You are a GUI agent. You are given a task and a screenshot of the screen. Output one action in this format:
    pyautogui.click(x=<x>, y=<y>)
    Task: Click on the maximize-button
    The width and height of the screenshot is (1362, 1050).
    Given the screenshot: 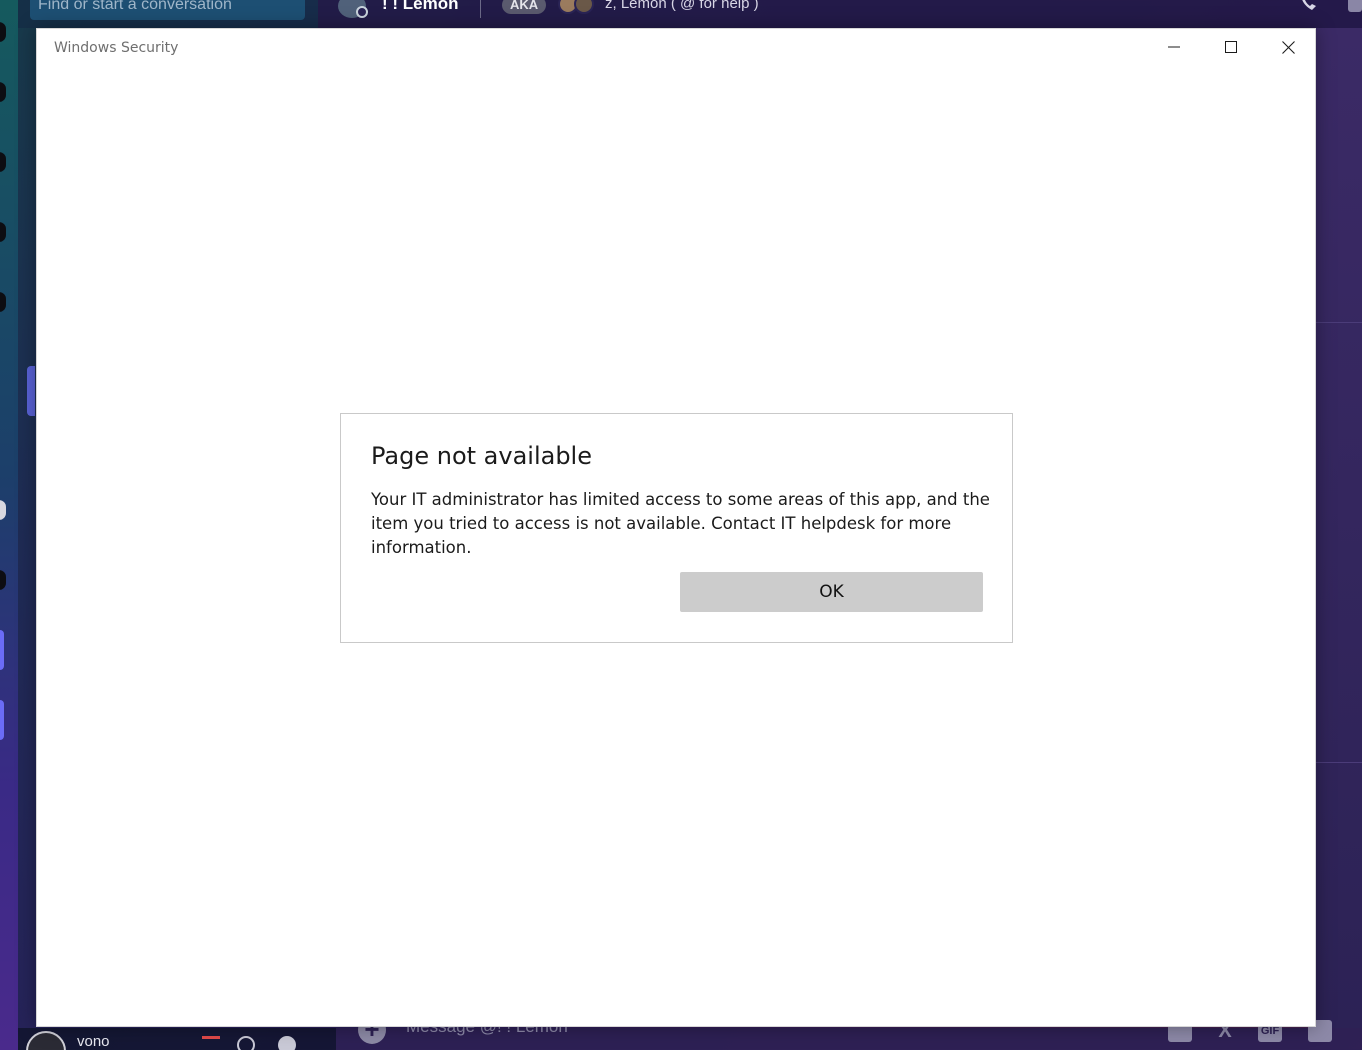 What is the action you would take?
    pyautogui.click(x=1231, y=47)
    